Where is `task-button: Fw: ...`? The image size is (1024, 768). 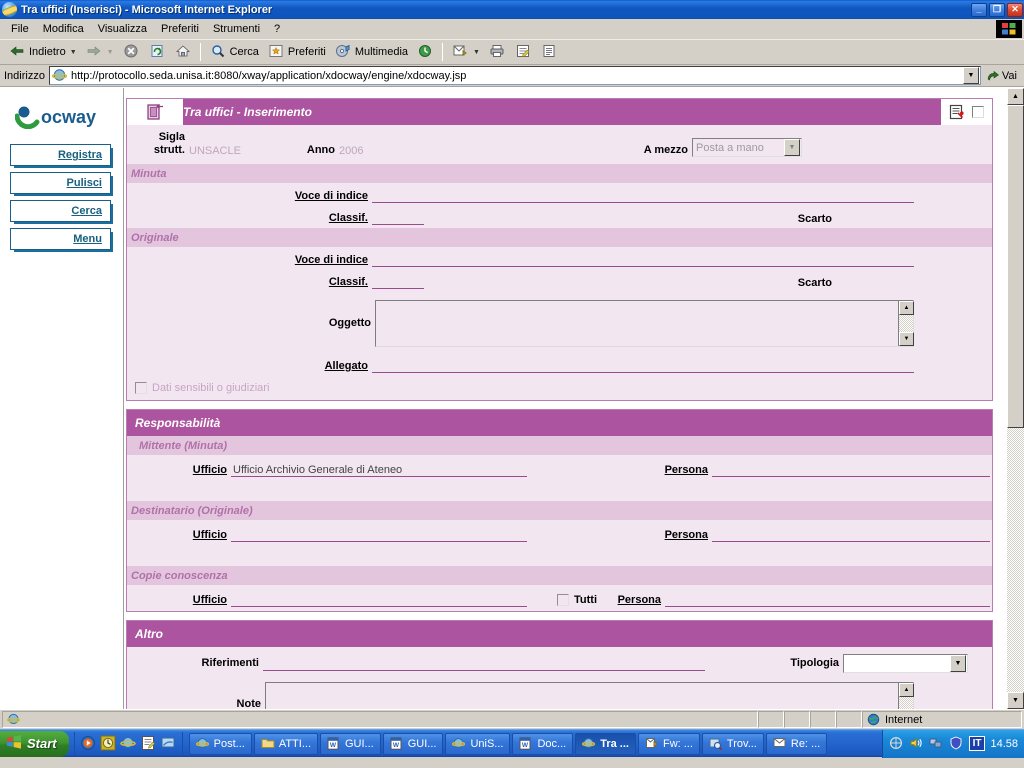
task-button: Fw: ... is located at coordinates (668, 743).